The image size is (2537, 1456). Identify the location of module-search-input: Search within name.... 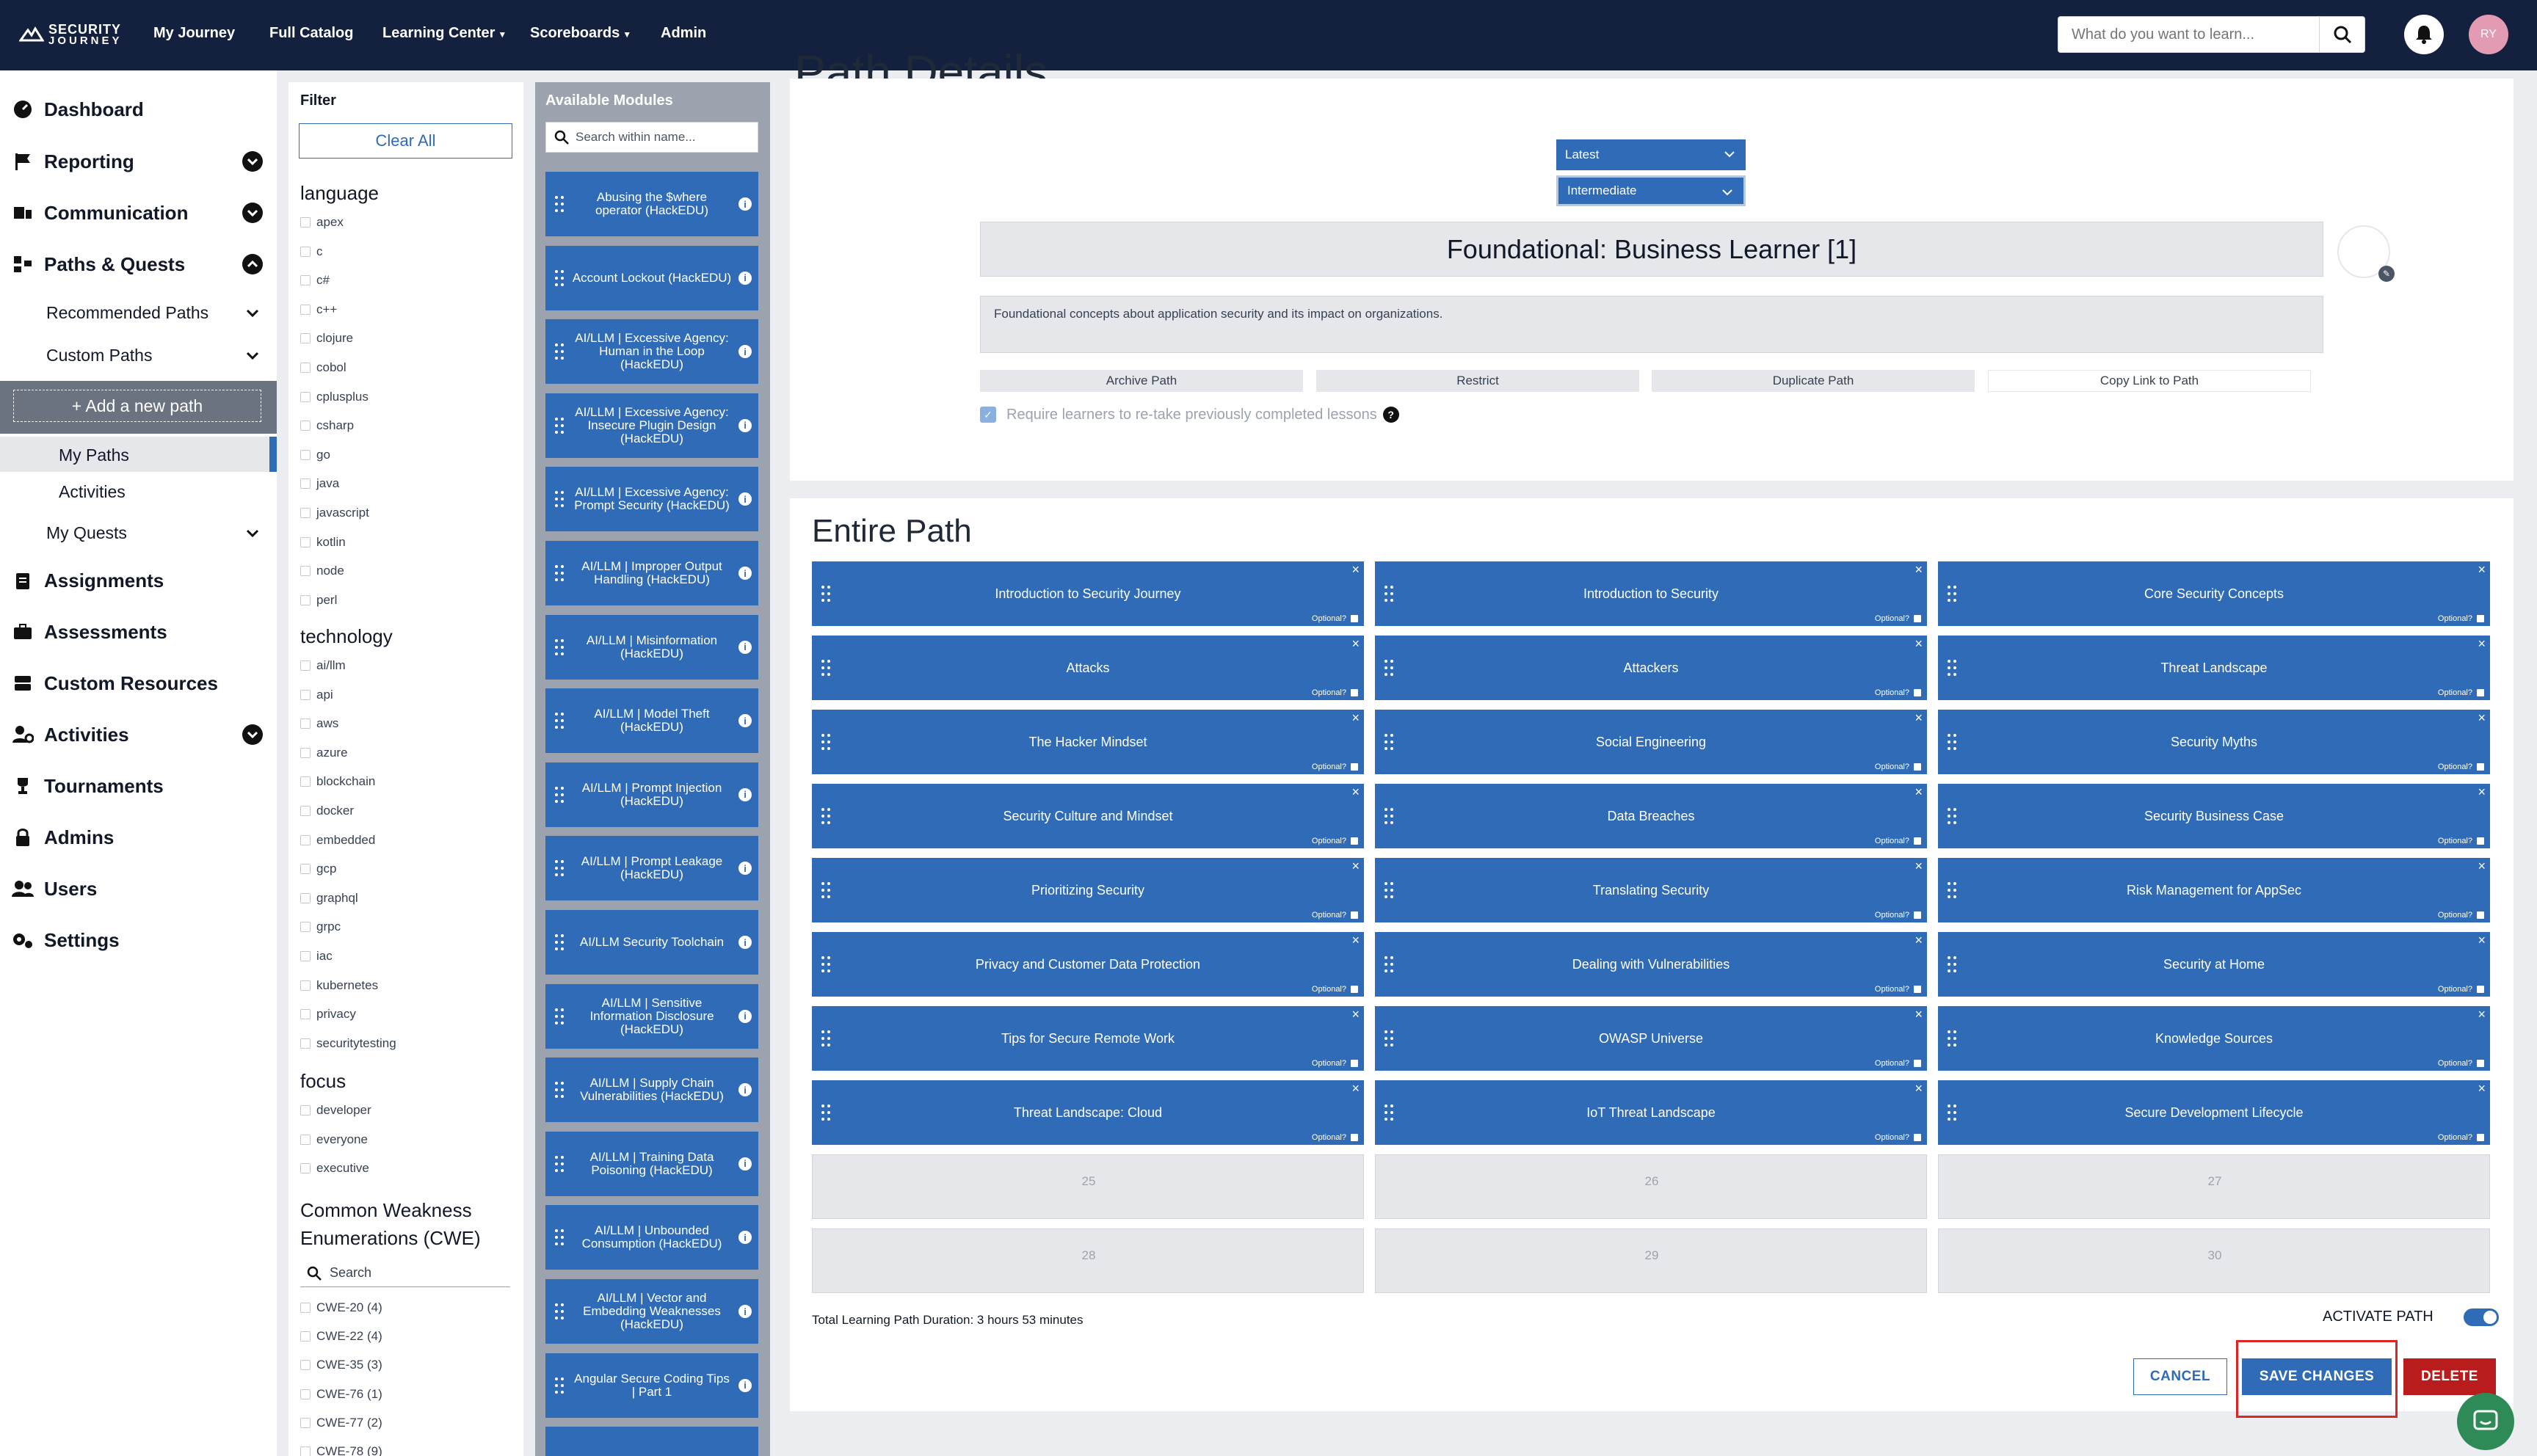
(651, 137).